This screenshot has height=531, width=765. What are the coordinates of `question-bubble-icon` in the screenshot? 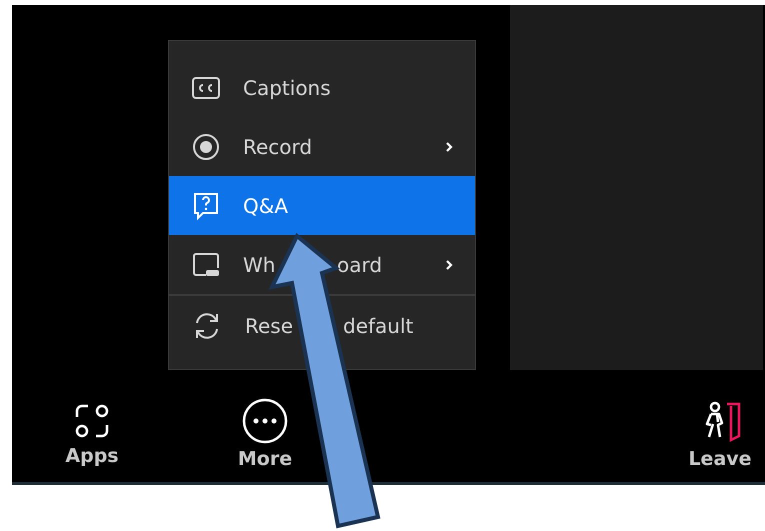 It's located at (206, 205).